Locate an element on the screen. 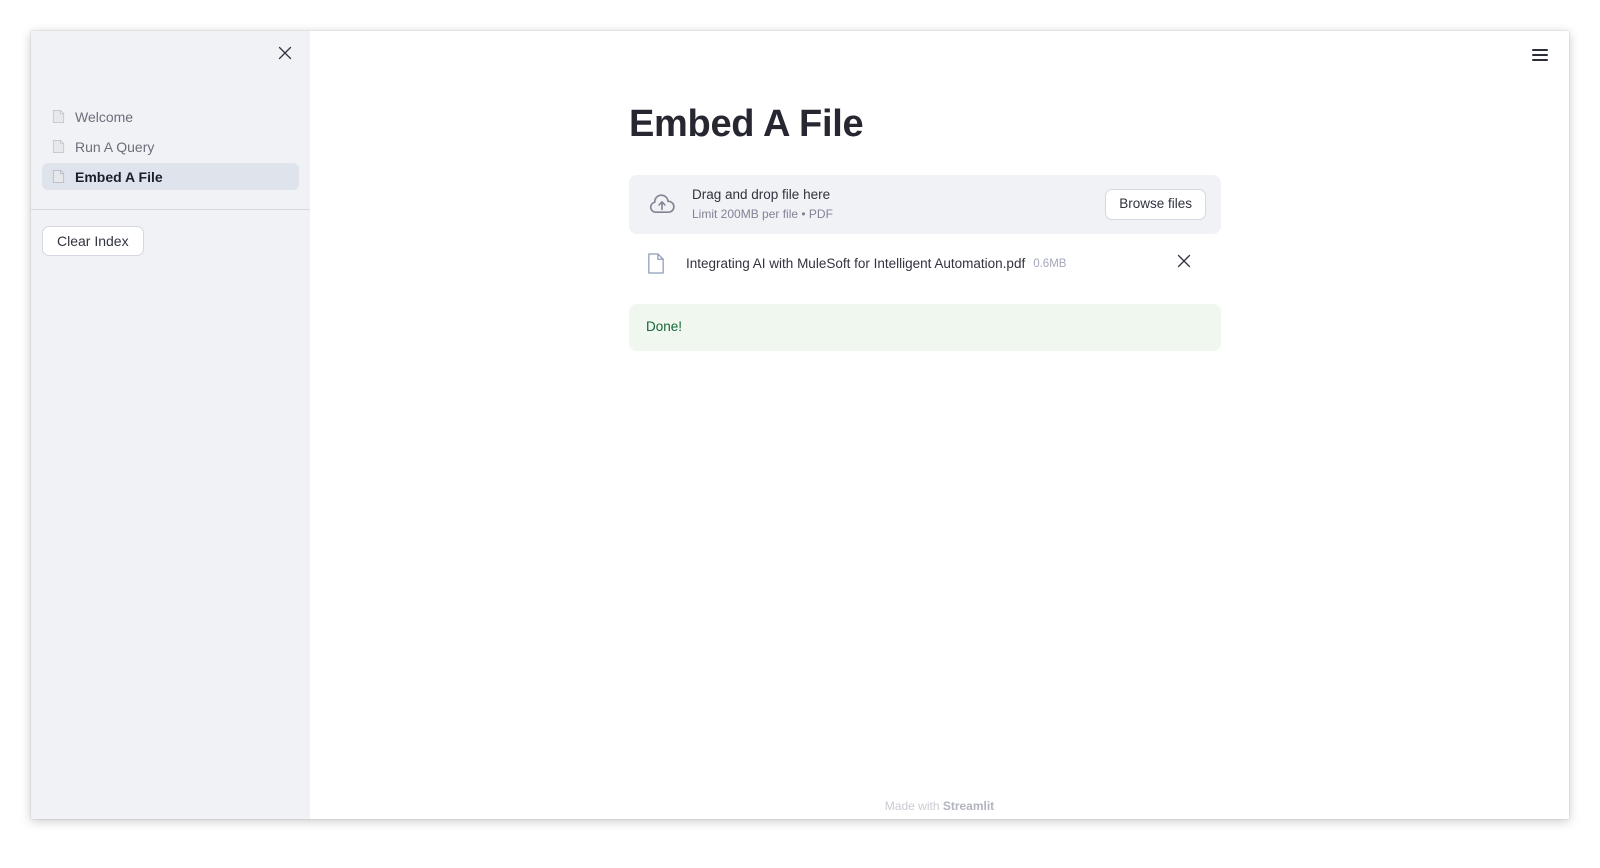  remove-file-button is located at coordinates (1184, 264).